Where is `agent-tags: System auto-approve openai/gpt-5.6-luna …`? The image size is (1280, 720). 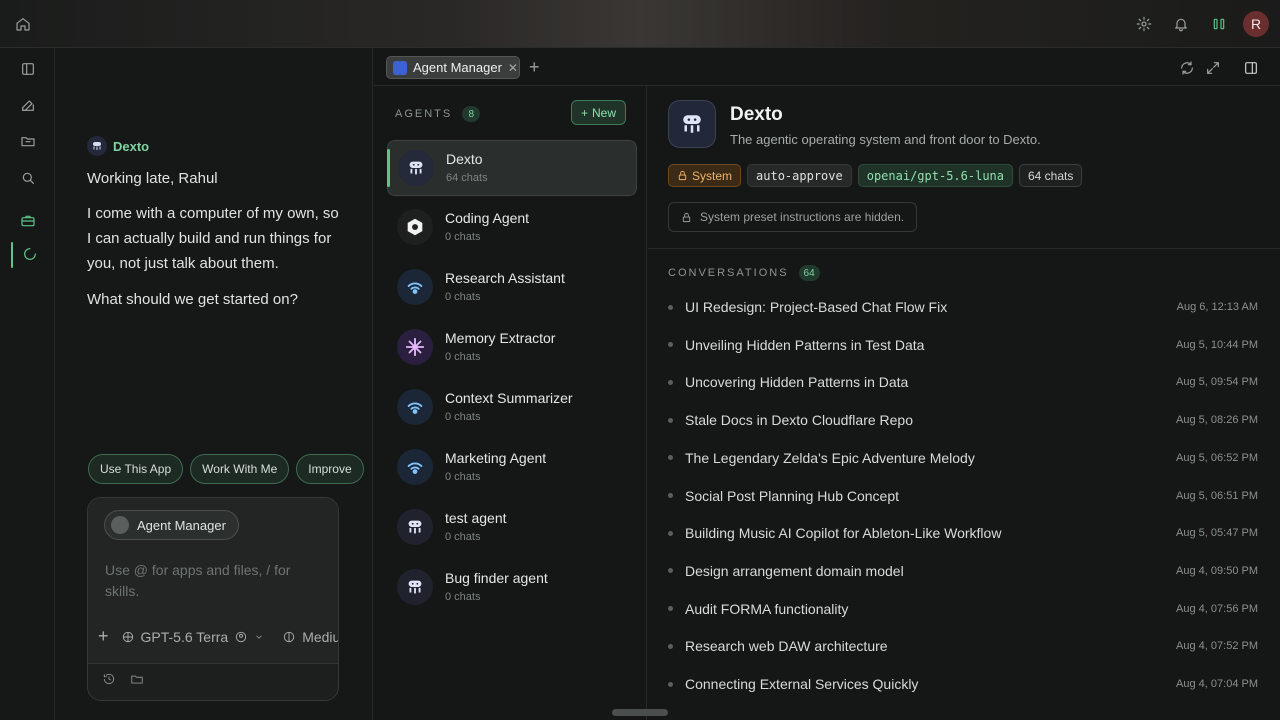
agent-tags: System auto-approve openai/gpt-5.6-luna … is located at coordinates (875, 175).